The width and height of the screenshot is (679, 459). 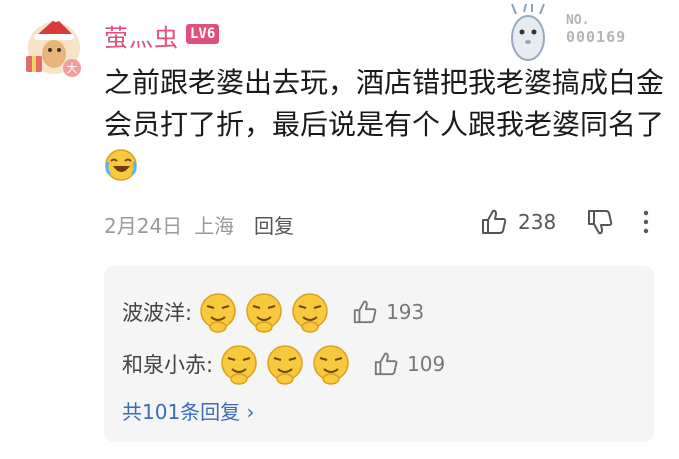 I want to click on no-number: 000169, so click(x=596, y=37).